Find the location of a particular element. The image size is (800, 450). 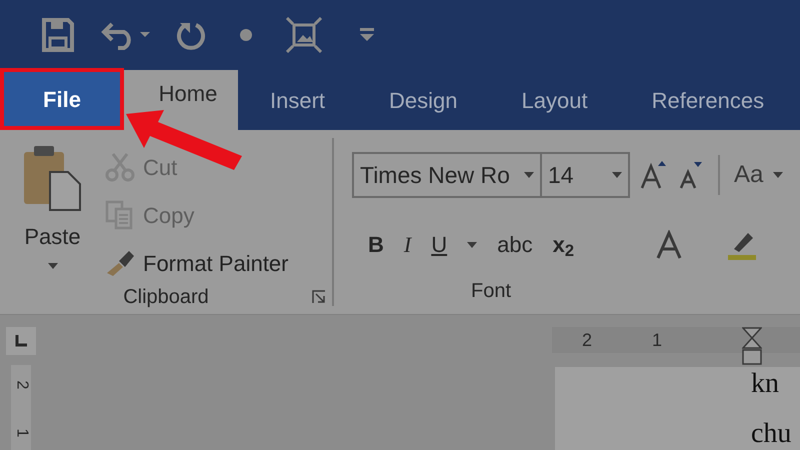

tab-stop-button is located at coordinates (21, 341).